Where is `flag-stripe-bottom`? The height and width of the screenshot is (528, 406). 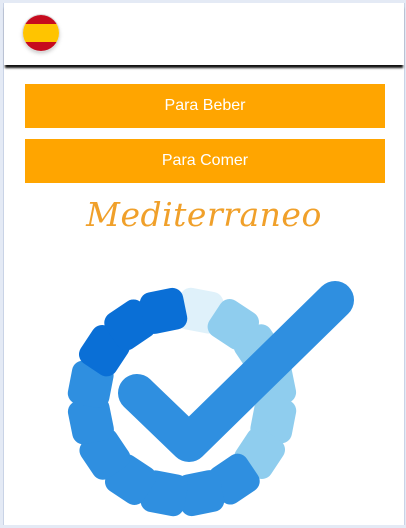 flag-stripe-bottom is located at coordinates (41, 46).